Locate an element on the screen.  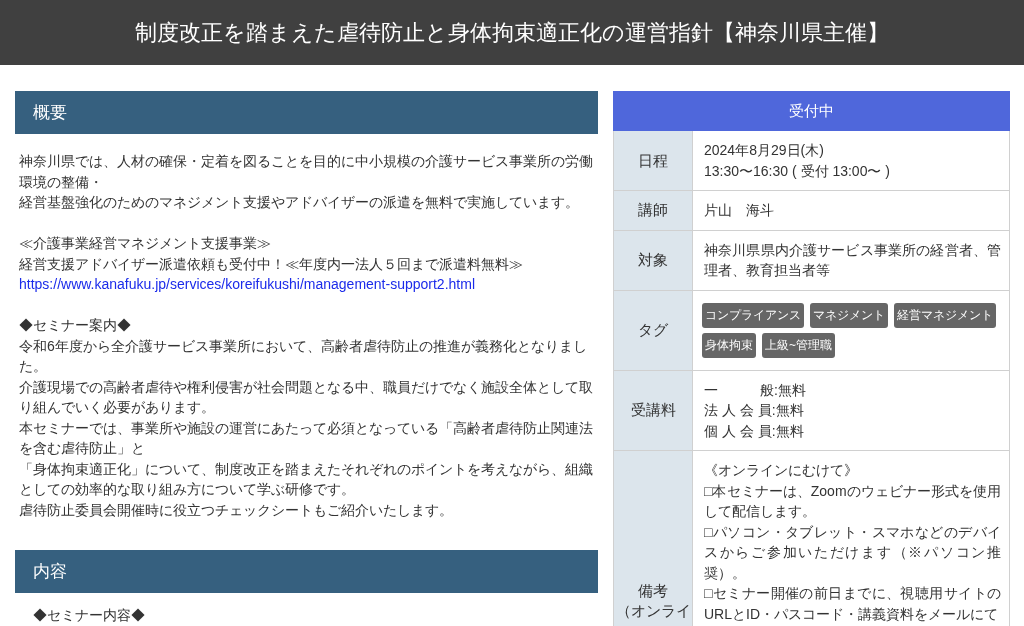
detail-text: 13:30〜16:30 ( 受付 13:00〜 ) is located at coordinates (797, 171).